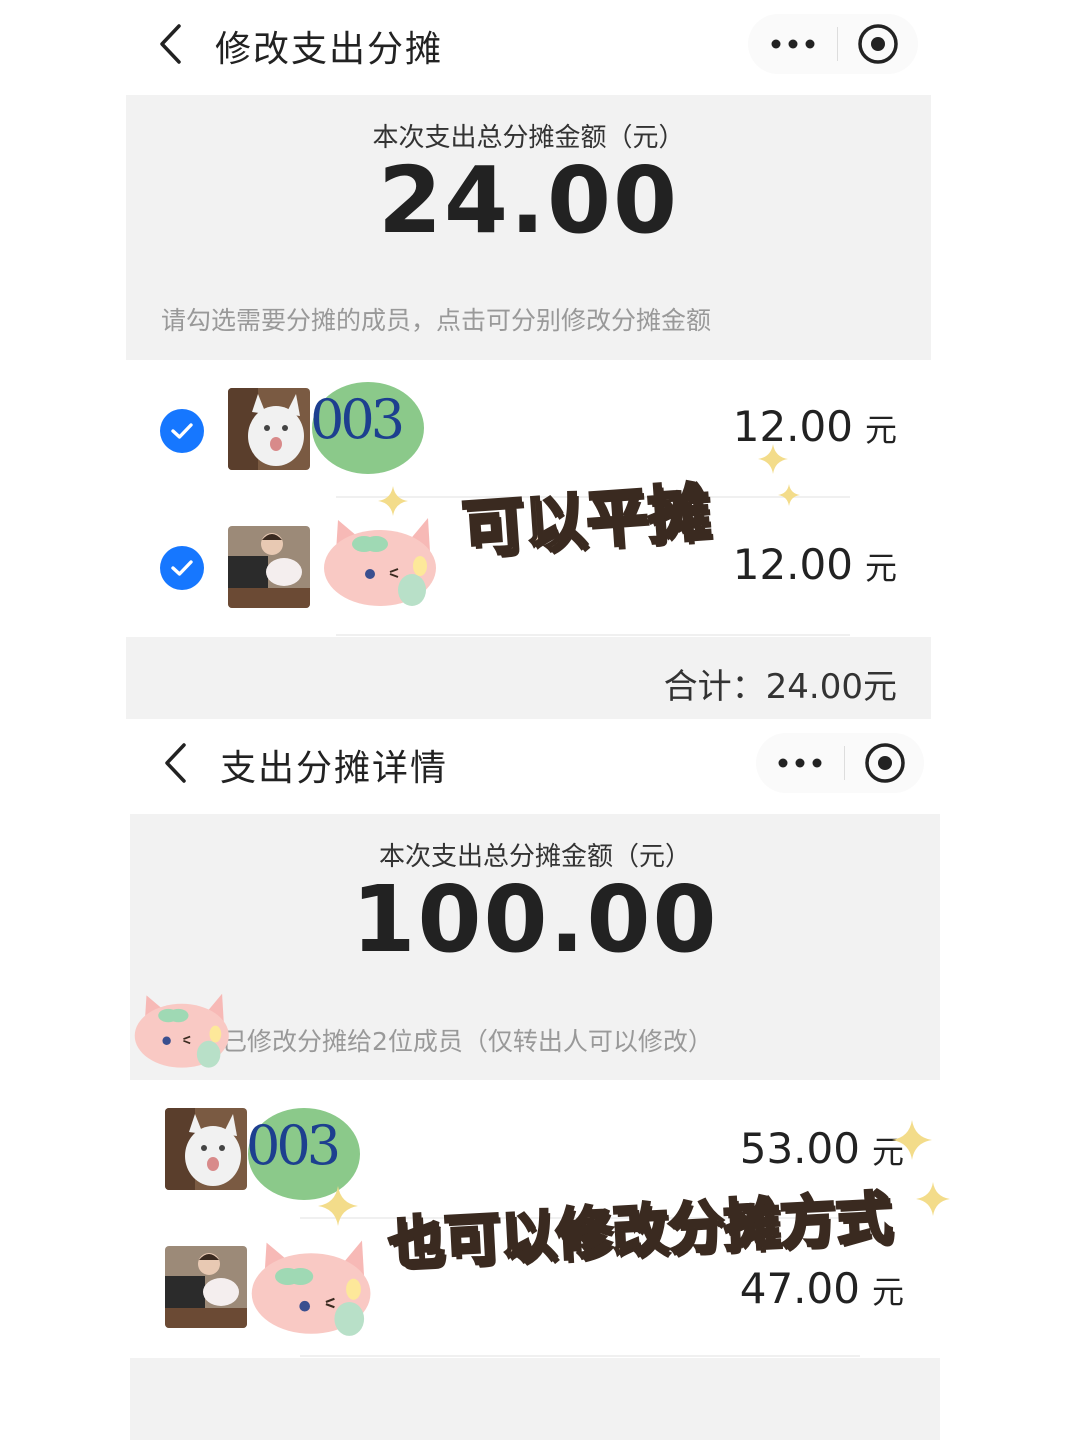  I want to click on member-amount: 12.00 元, so click(815, 564).